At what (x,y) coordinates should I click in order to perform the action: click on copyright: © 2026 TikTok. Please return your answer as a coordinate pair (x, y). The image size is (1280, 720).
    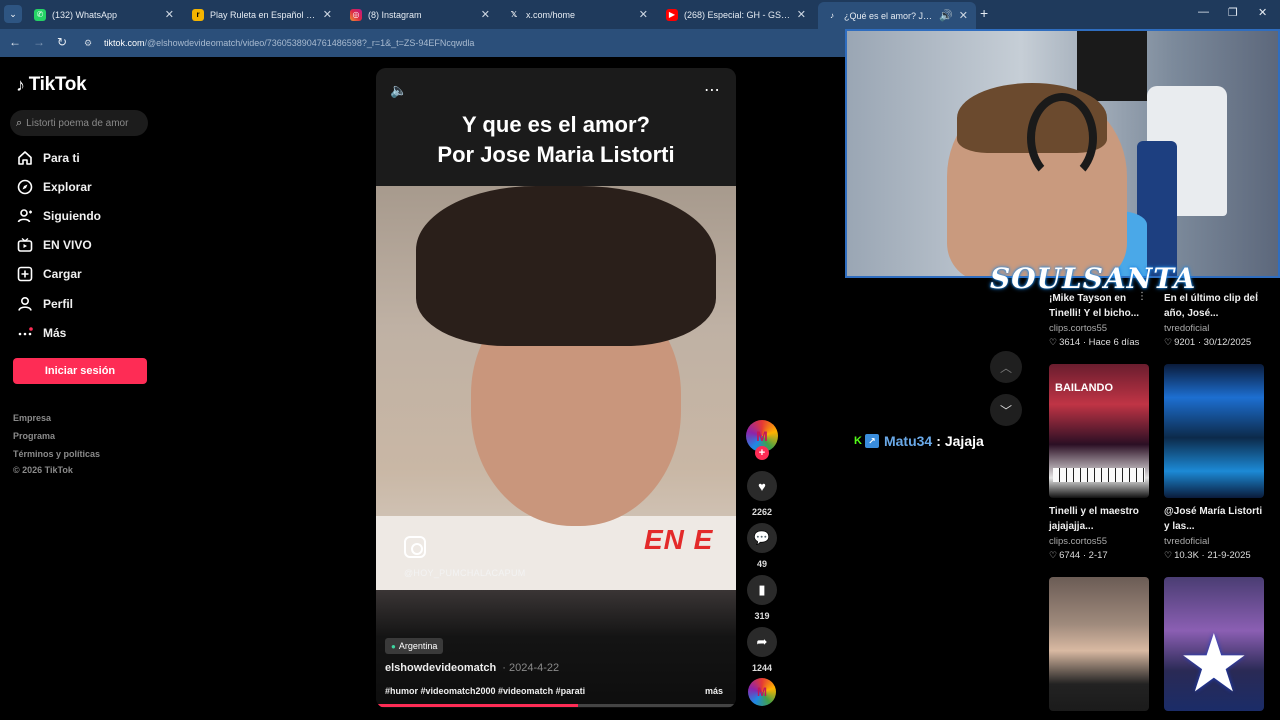
    Looking at the image, I should click on (43, 470).